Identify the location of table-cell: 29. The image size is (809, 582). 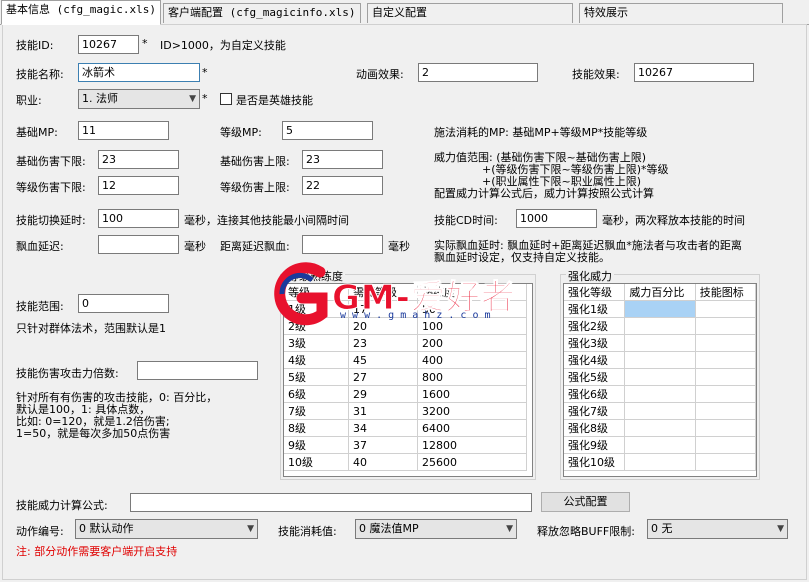
(383, 394).